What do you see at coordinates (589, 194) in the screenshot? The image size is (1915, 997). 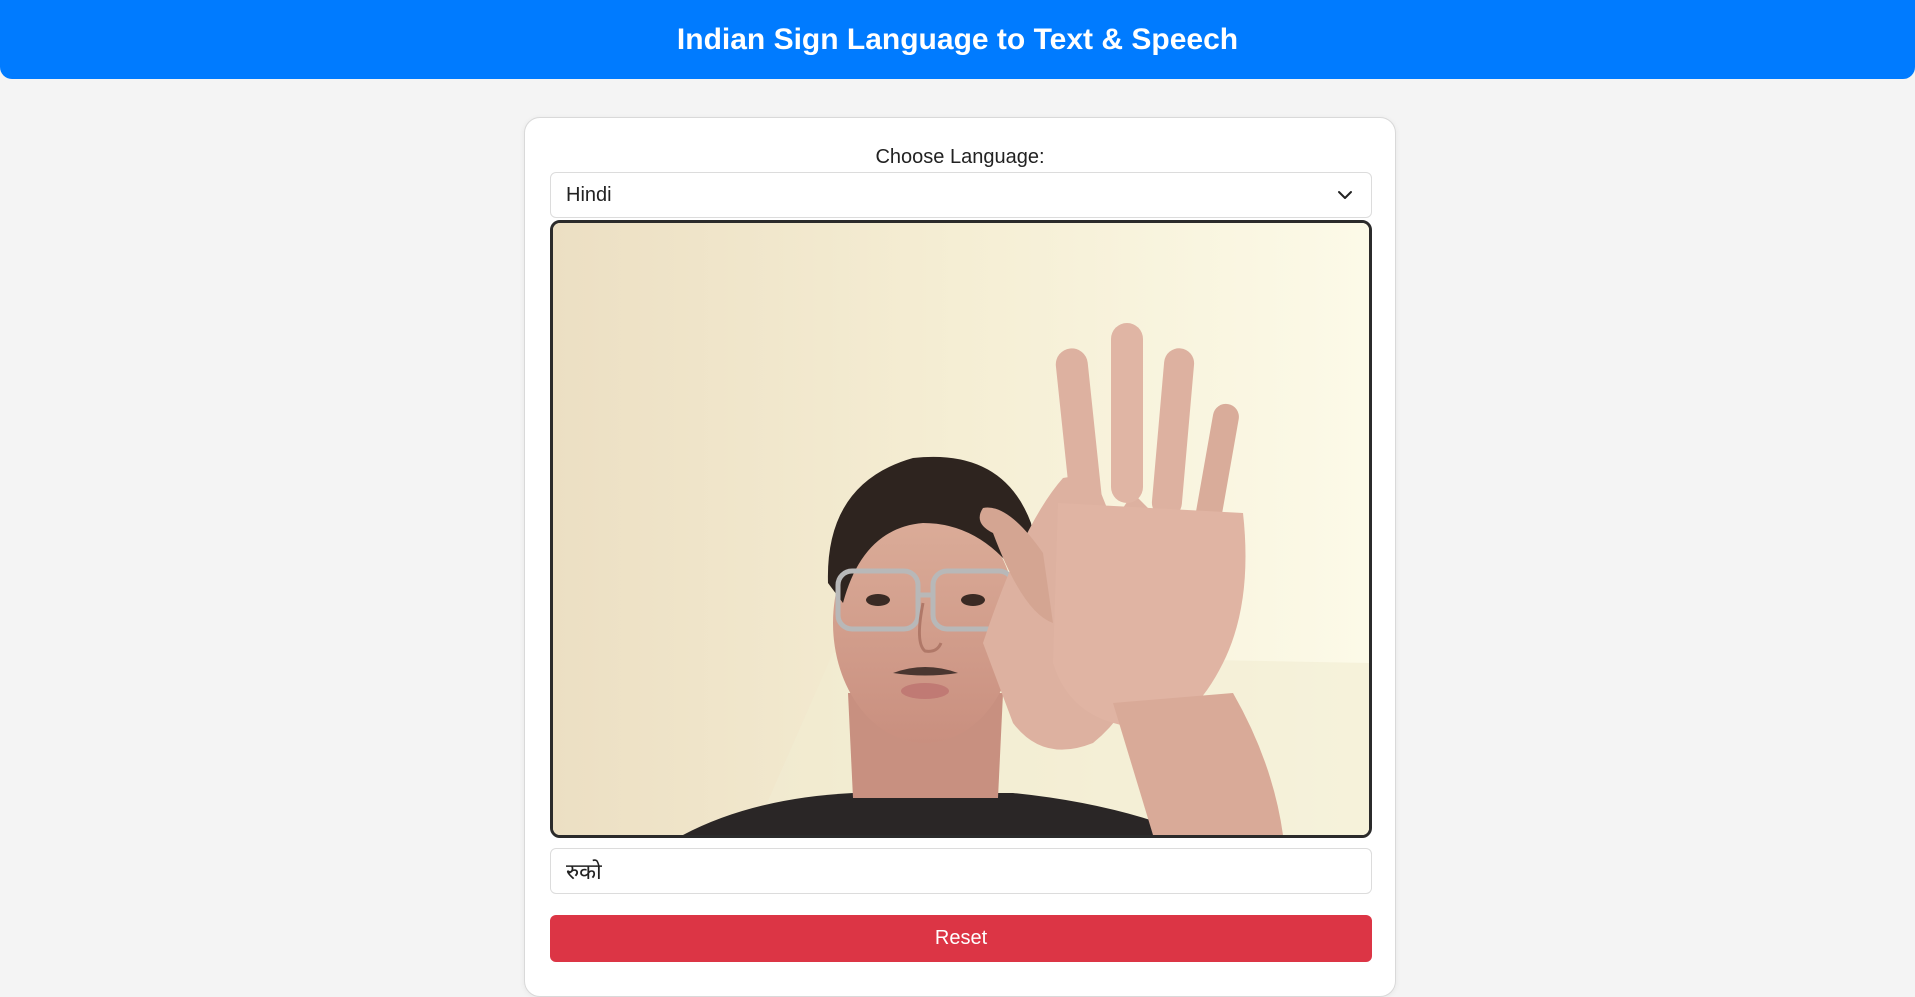 I see `language-select-value: Hindi` at bounding box center [589, 194].